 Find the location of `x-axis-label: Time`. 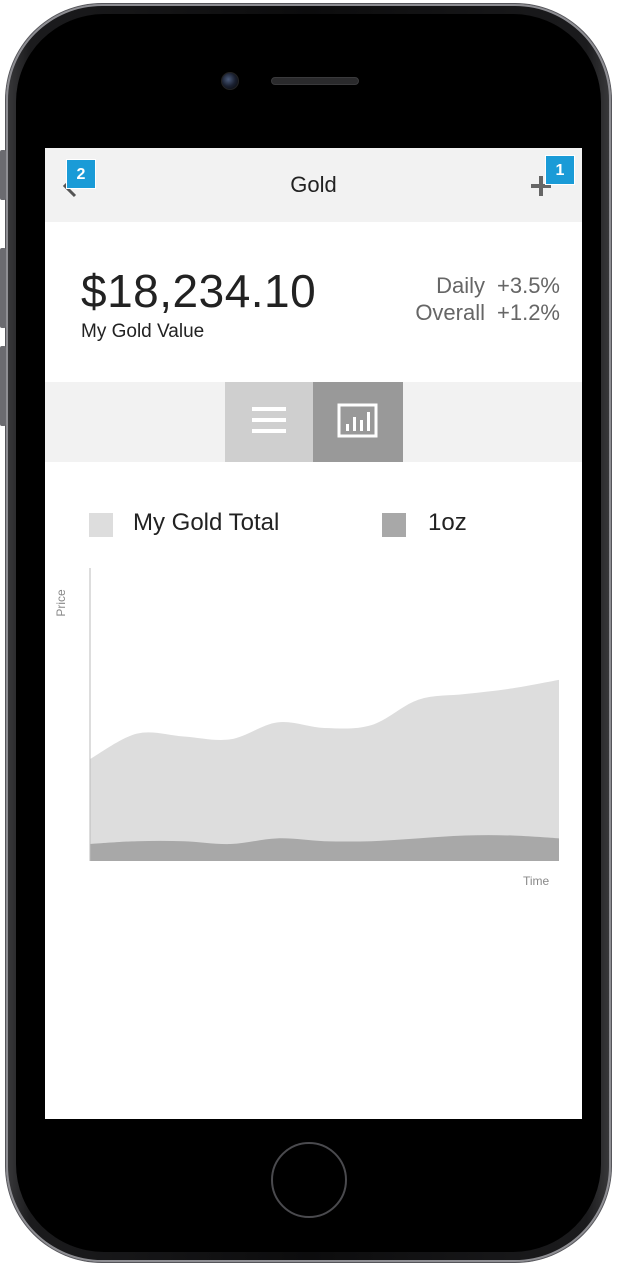

x-axis-label: Time is located at coordinates (536, 881).